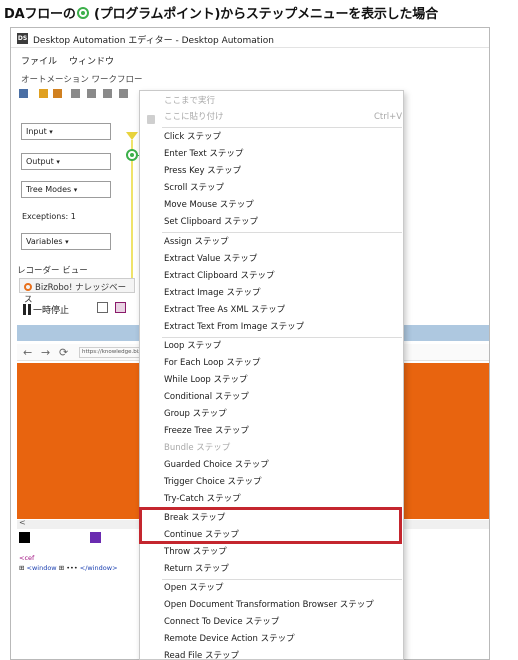  What do you see at coordinates (43, 93) in the screenshot?
I see `undo-icon` at bounding box center [43, 93].